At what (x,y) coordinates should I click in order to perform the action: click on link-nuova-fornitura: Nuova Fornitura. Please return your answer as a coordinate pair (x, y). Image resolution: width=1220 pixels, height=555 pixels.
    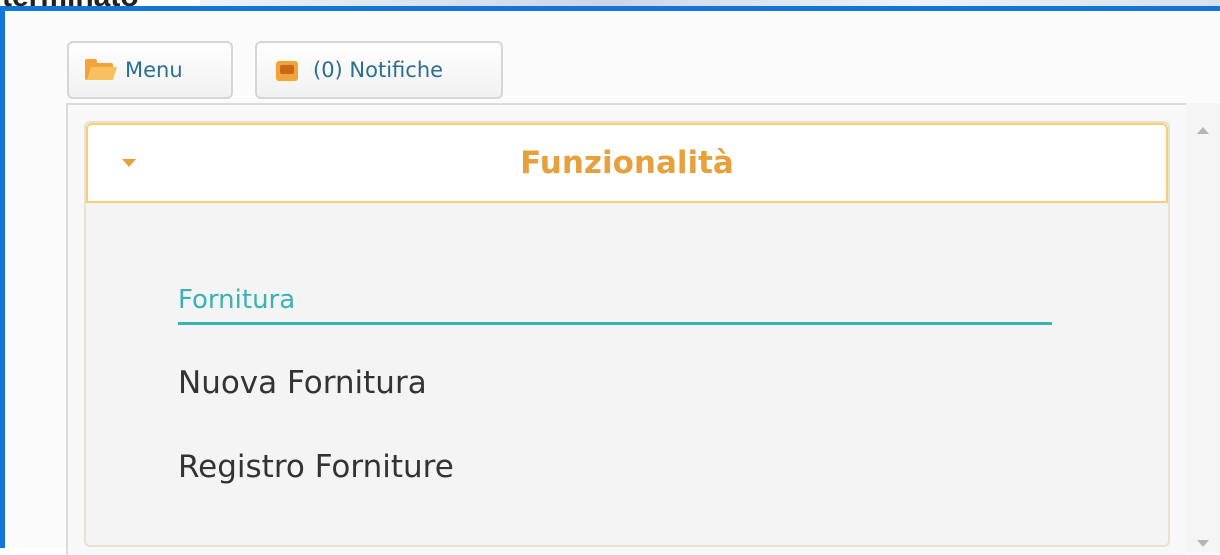
    Looking at the image, I should click on (302, 383).